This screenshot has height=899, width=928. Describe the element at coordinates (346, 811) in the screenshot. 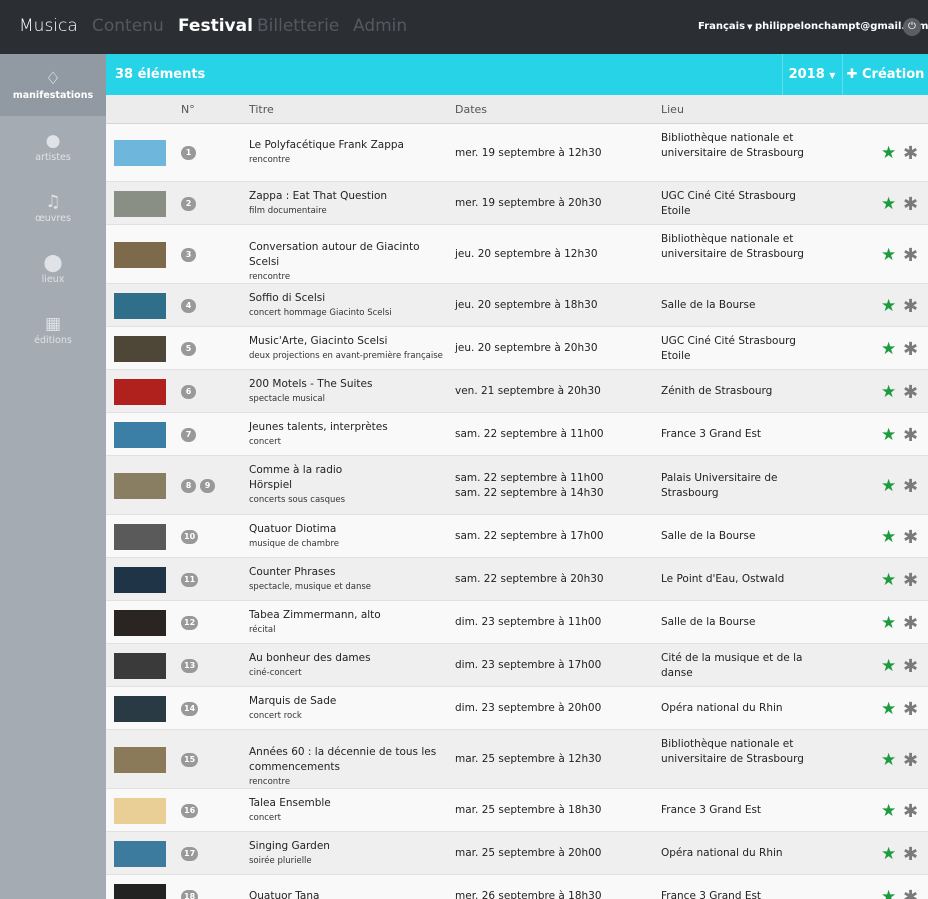

I see `event-title: Talea Ensemble concert` at that location.